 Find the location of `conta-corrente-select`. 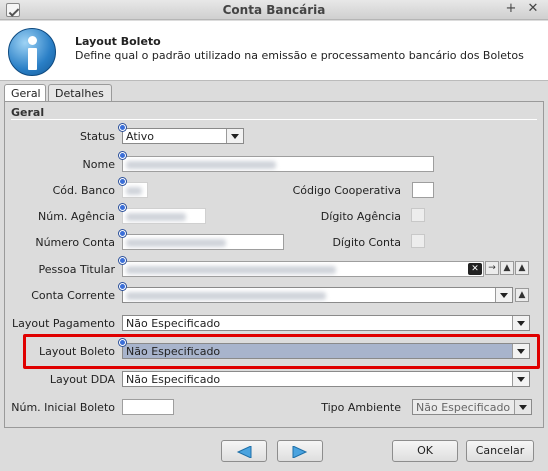

conta-corrente-select is located at coordinates (317, 295).